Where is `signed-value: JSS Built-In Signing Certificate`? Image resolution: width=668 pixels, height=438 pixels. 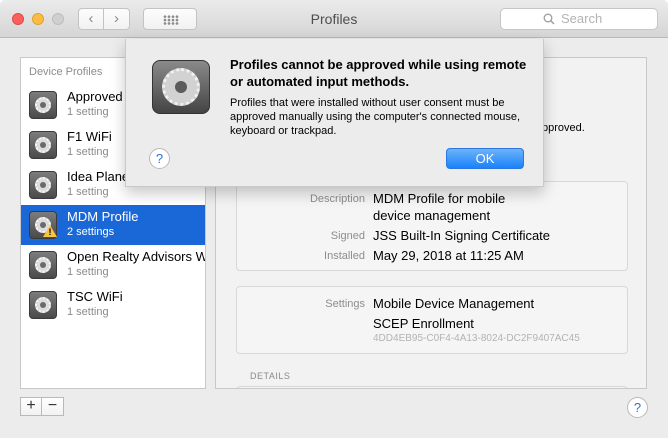 signed-value: JSS Built-In Signing Certificate is located at coordinates (462, 235).